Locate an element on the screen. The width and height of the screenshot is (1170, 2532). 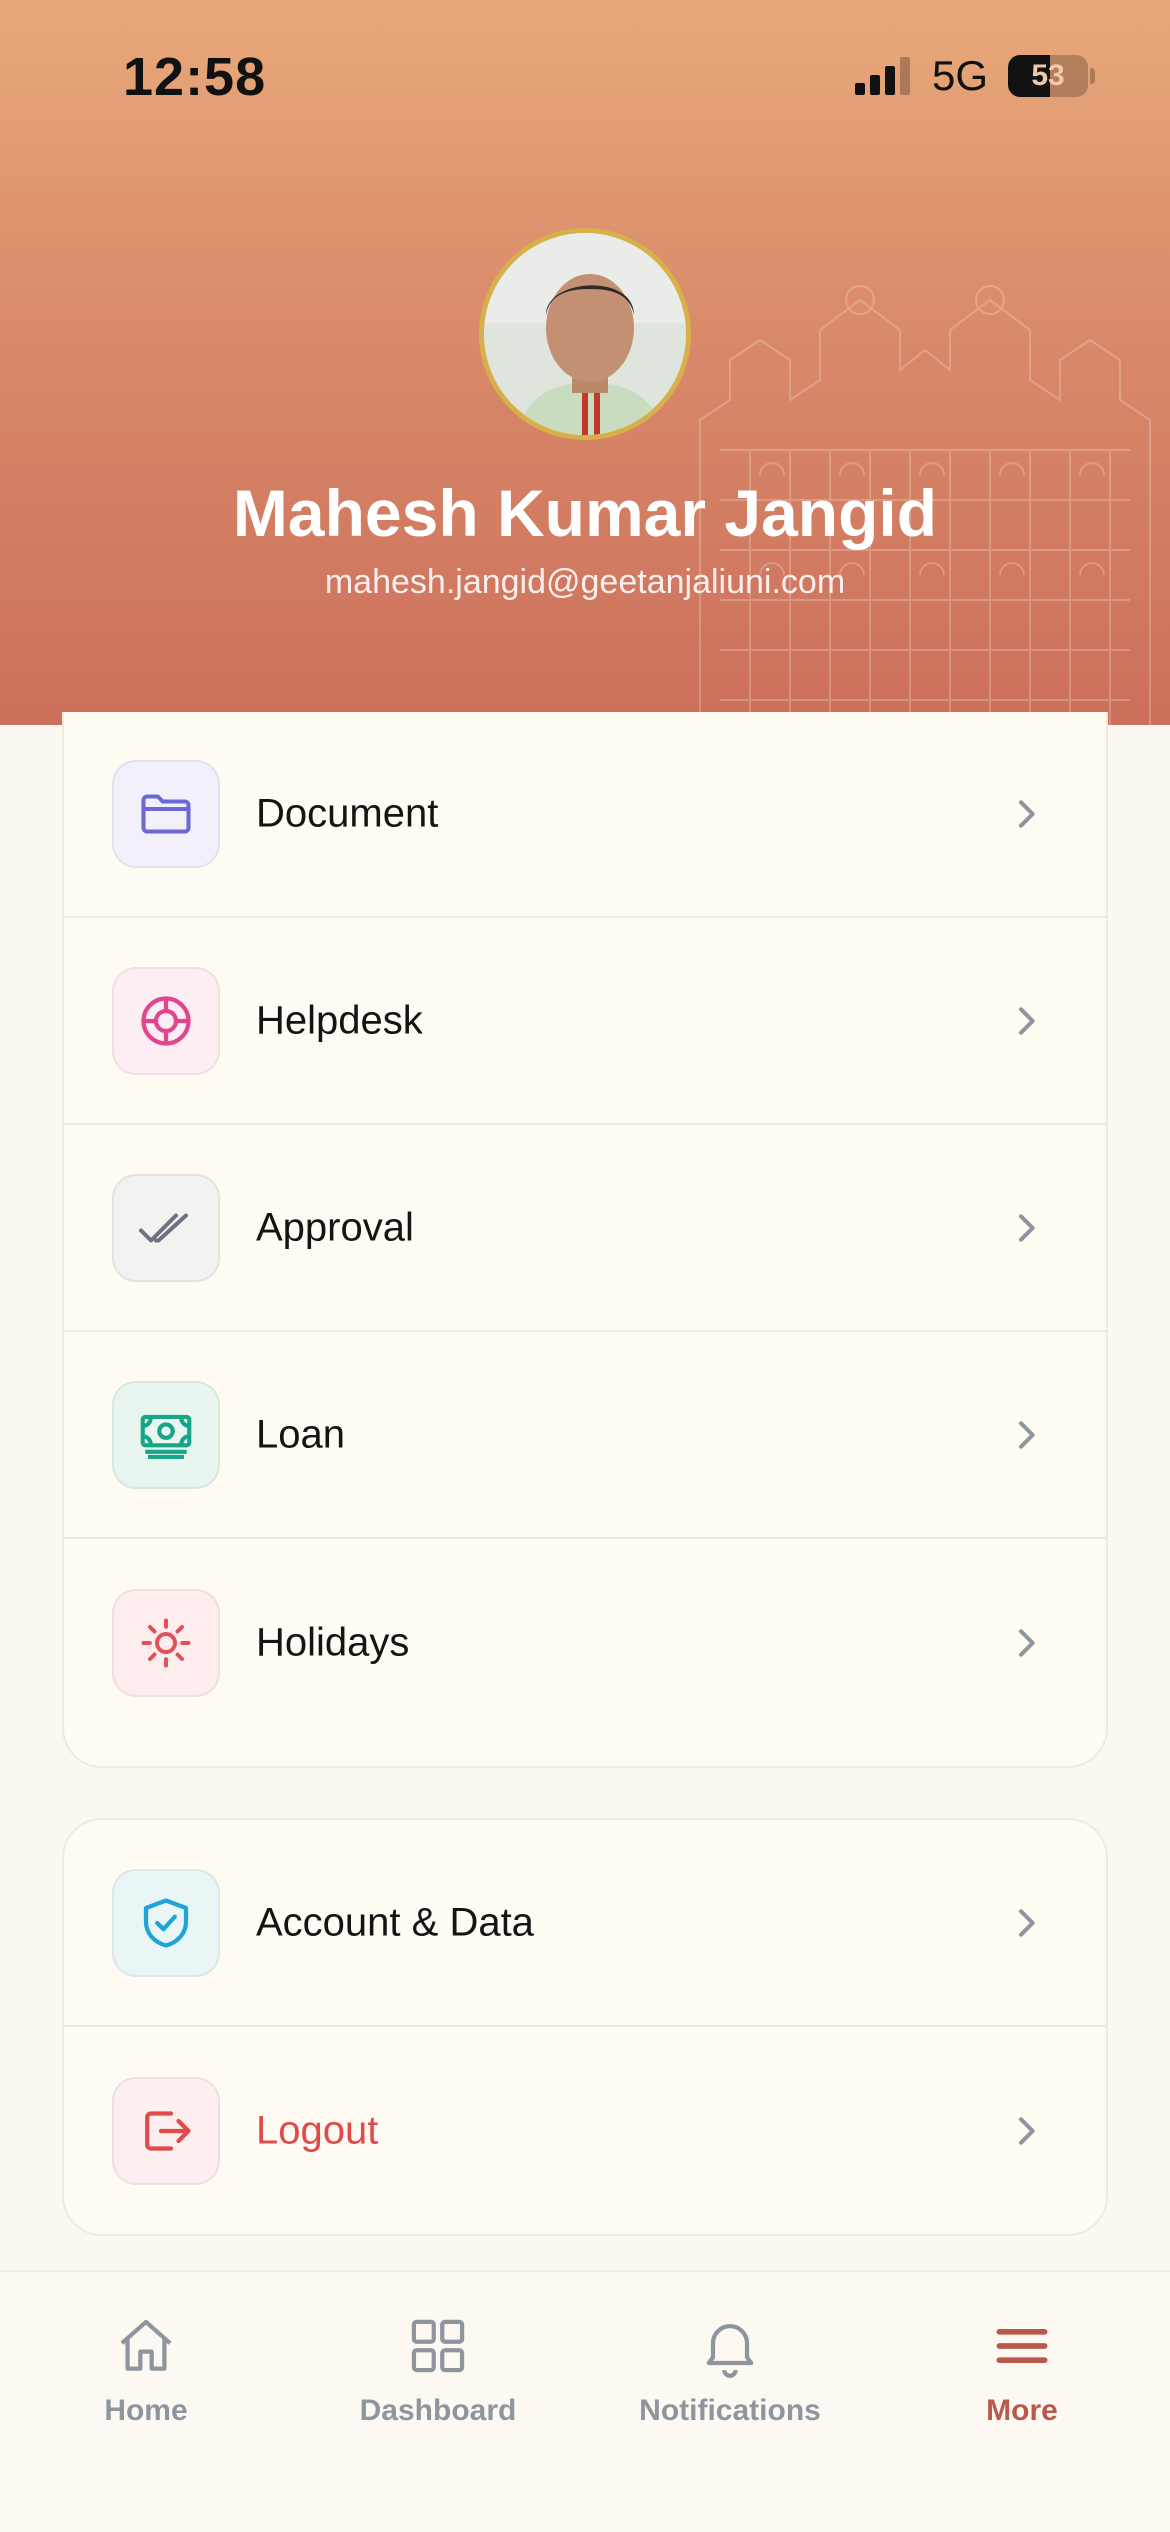
double-check-icon is located at coordinates (166, 1227).